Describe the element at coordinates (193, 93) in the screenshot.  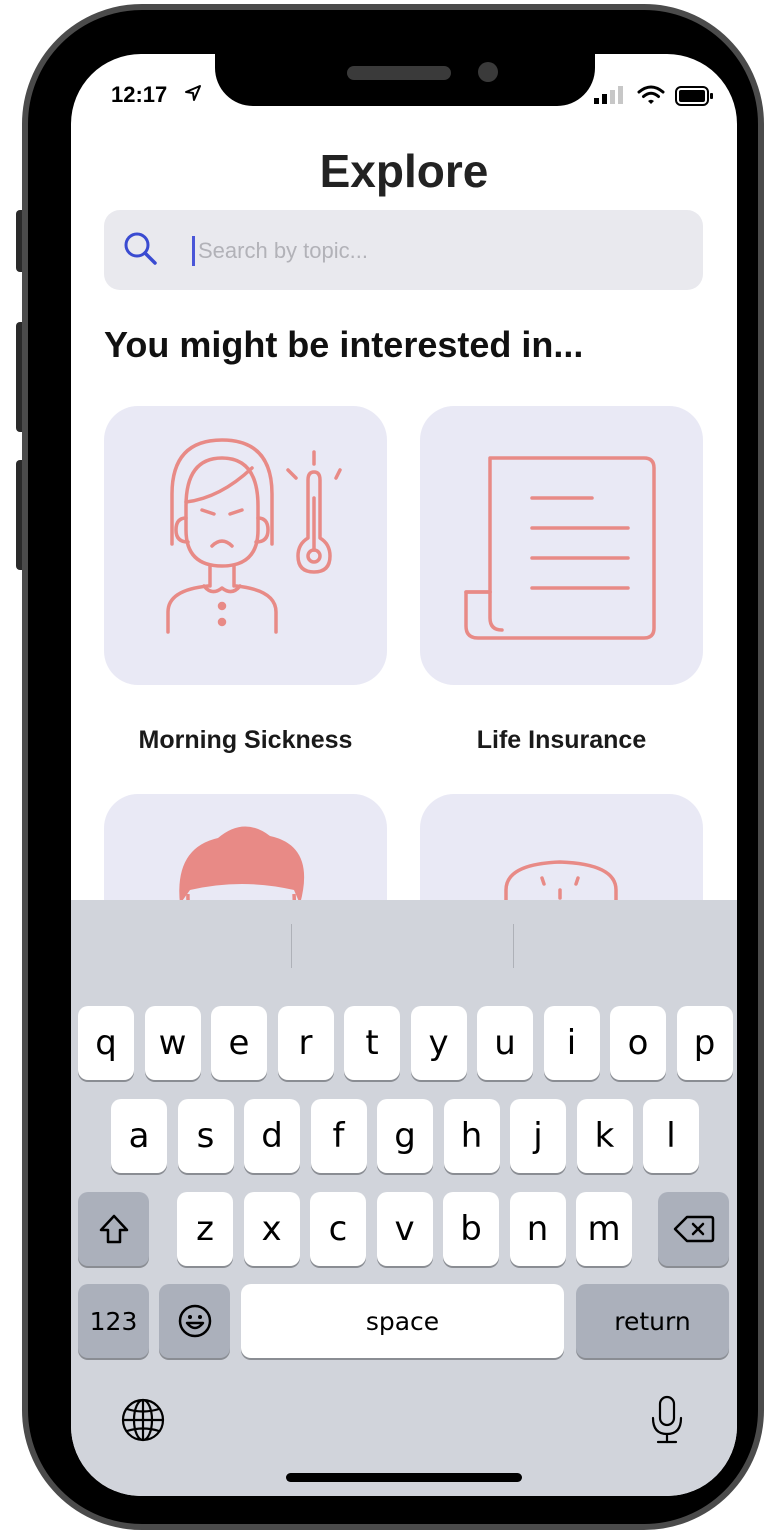
I see `location-arrow-icon` at that location.